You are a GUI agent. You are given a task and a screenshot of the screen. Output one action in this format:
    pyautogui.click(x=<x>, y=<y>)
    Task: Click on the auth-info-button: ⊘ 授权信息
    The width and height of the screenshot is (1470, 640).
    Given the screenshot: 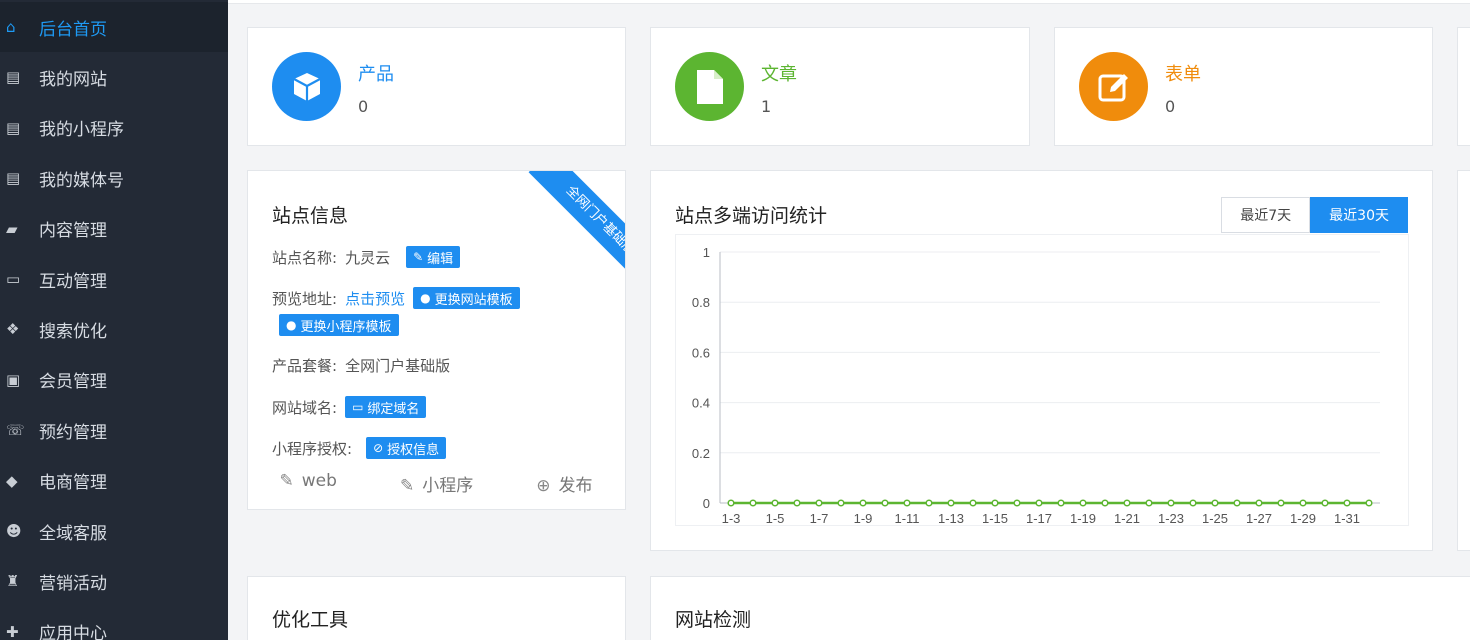 What is the action you would take?
    pyautogui.click(x=406, y=448)
    